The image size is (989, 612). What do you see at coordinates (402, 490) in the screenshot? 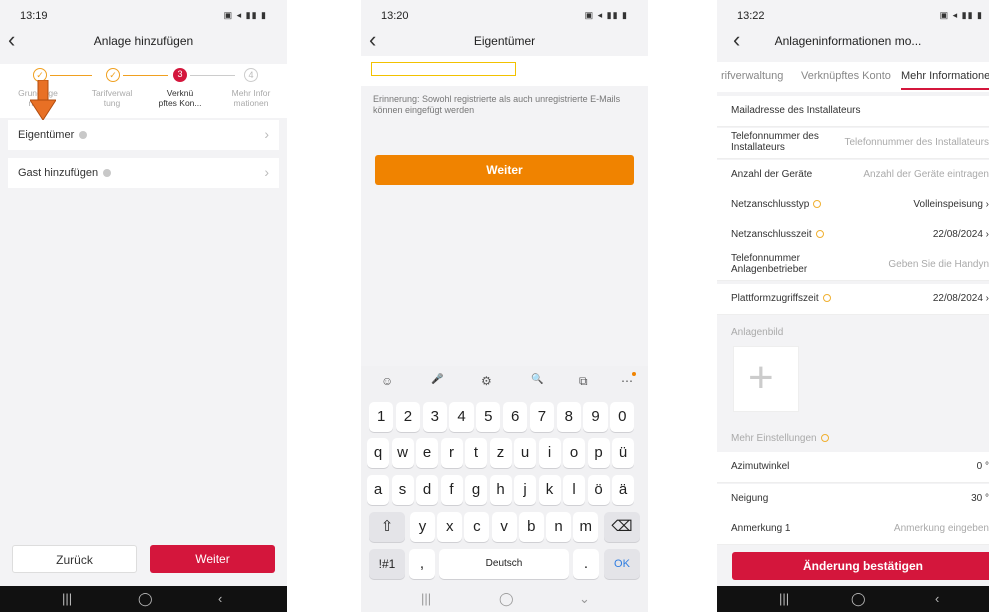
I see `key-s: s` at bounding box center [402, 490].